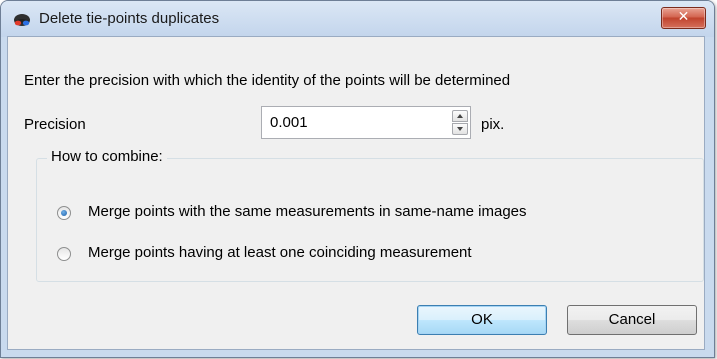  I want to click on precision-label: Precision, so click(55, 124).